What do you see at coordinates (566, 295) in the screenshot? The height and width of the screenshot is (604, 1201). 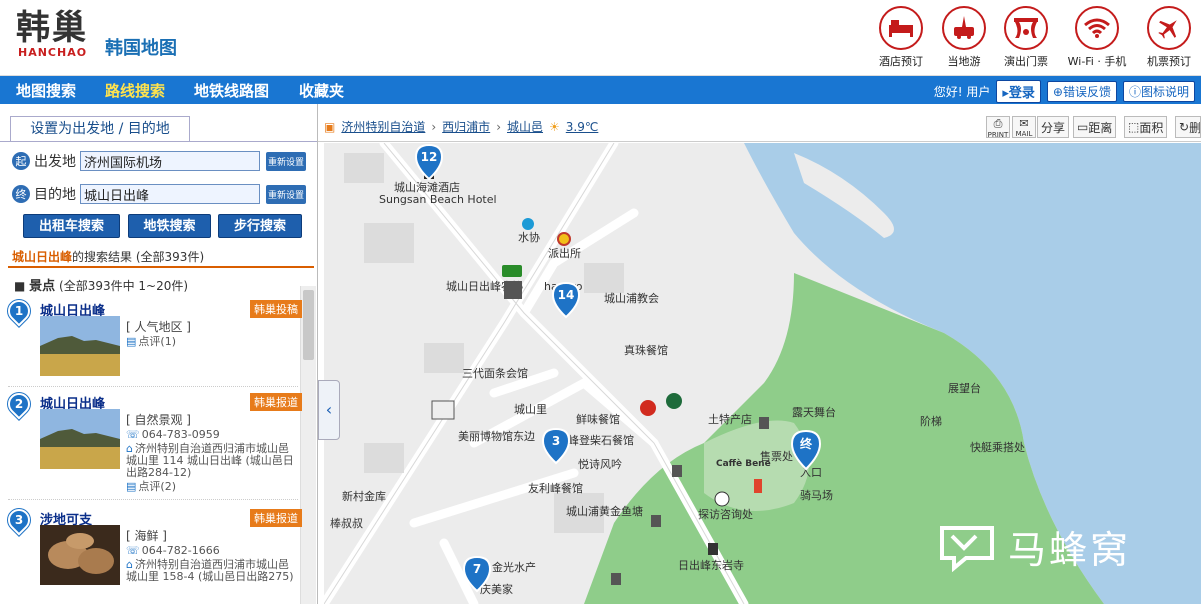 I see `svg-text: 14` at bounding box center [566, 295].